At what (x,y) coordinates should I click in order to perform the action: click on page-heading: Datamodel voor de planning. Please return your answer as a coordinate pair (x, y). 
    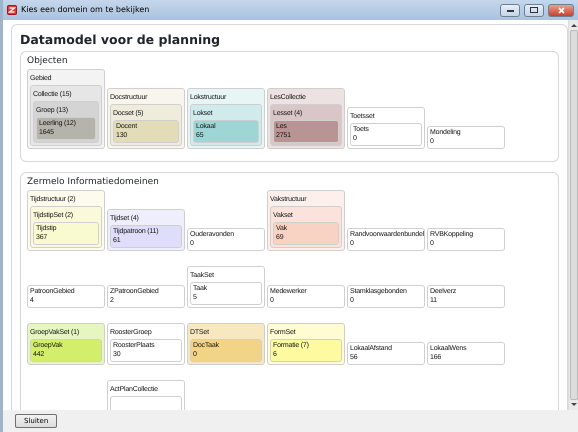
    Looking at the image, I should click on (121, 40).